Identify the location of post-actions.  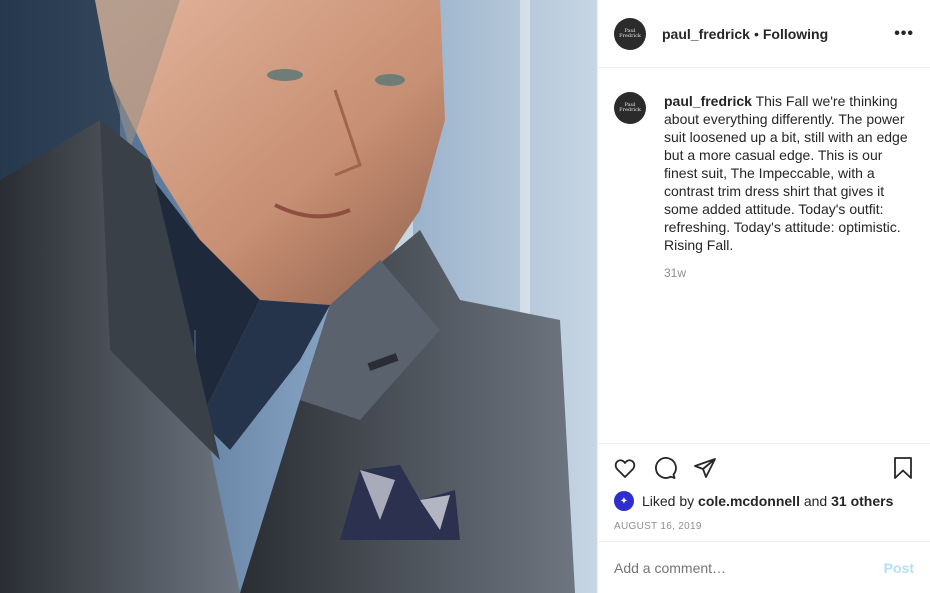
(764, 467).